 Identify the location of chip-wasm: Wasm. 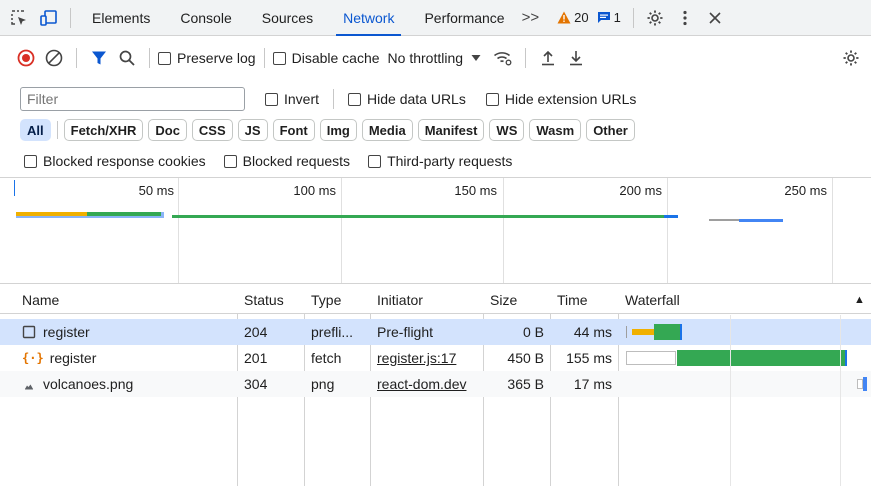
(555, 130).